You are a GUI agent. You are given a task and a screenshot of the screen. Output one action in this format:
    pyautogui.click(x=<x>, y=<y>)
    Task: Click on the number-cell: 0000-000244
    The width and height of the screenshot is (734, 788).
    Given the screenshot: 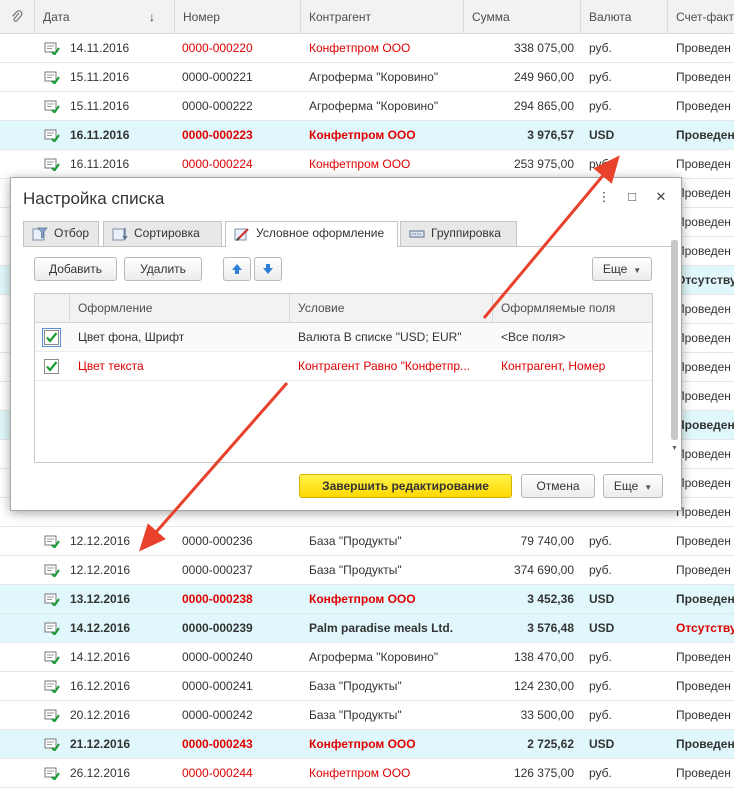 What is the action you would take?
    pyautogui.click(x=217, y=773)
    